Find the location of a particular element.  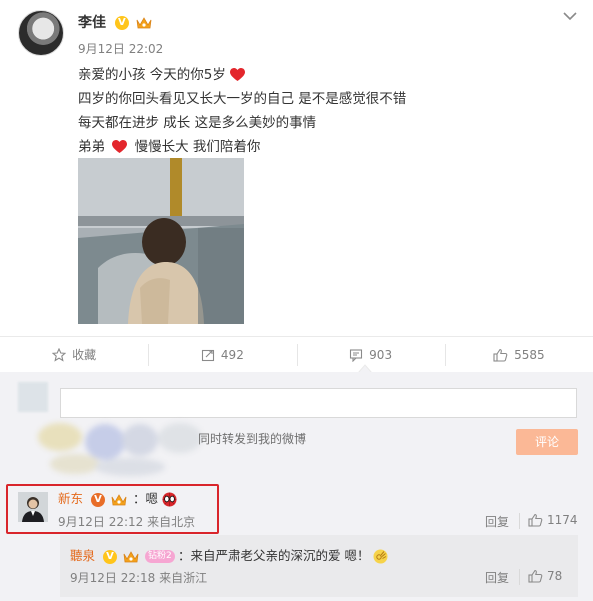

like-count: 5585 is located at coordinates (529, 354).